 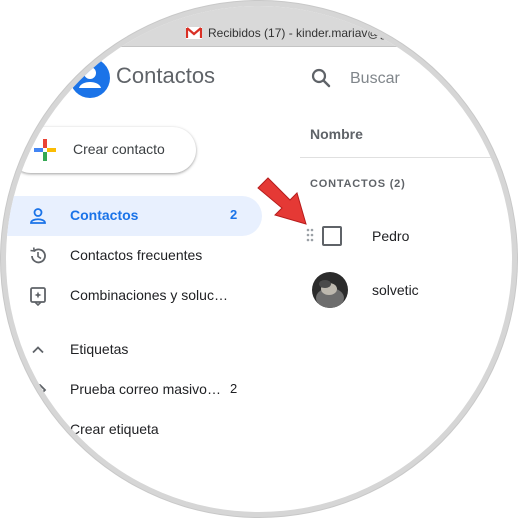 I want to click on app-title: Contactos, so click(x=166, y=75).